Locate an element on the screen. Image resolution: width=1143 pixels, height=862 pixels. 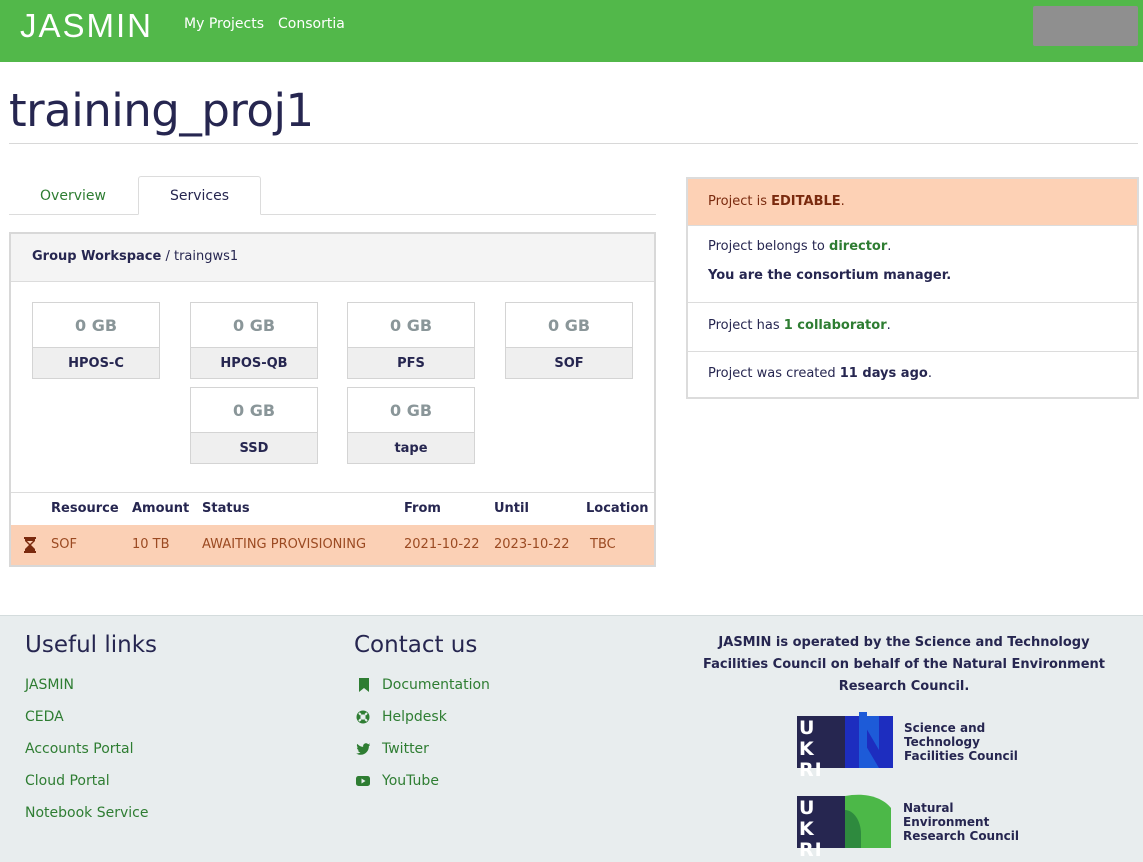
quota-label: PFS is located at coordinates (411, 362).